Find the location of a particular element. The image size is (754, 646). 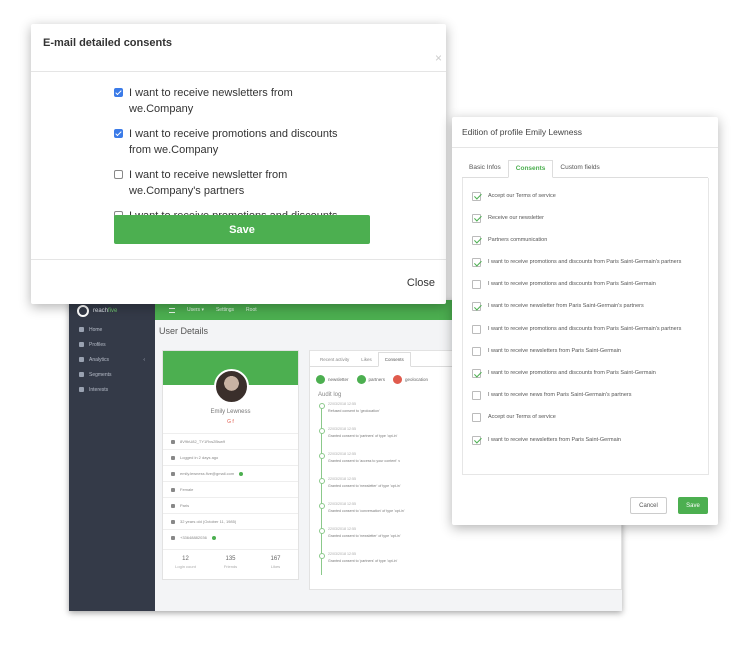

menu-icon is located at coordinates (172, 310).